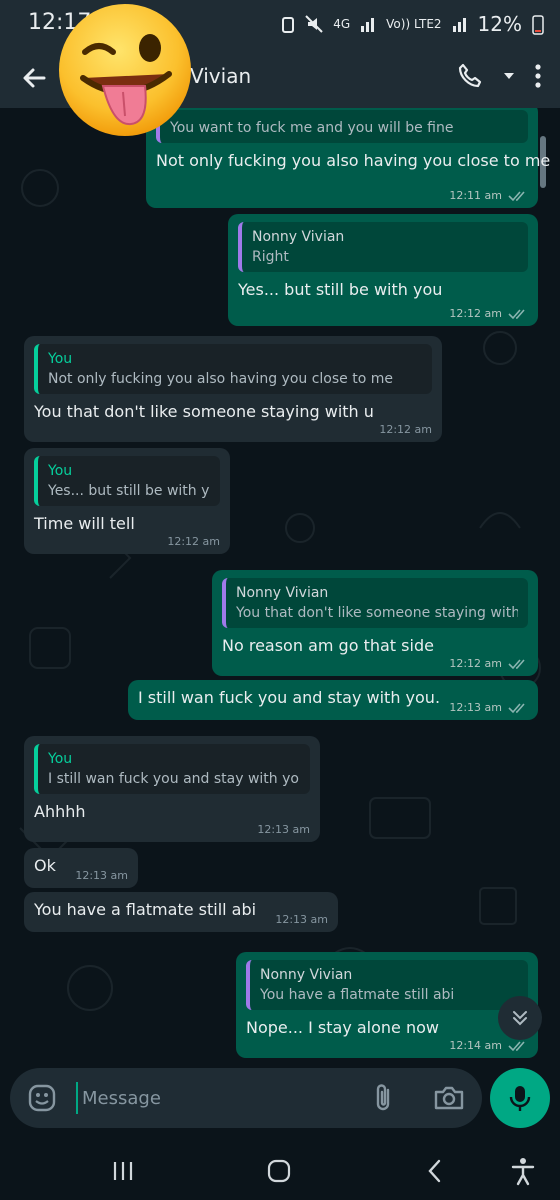 Image resolution: width=560 pixels, height=1200 pixels. Describe the element at coordinates (499, 76) in the screenshot. I see `header-actions` at that location.